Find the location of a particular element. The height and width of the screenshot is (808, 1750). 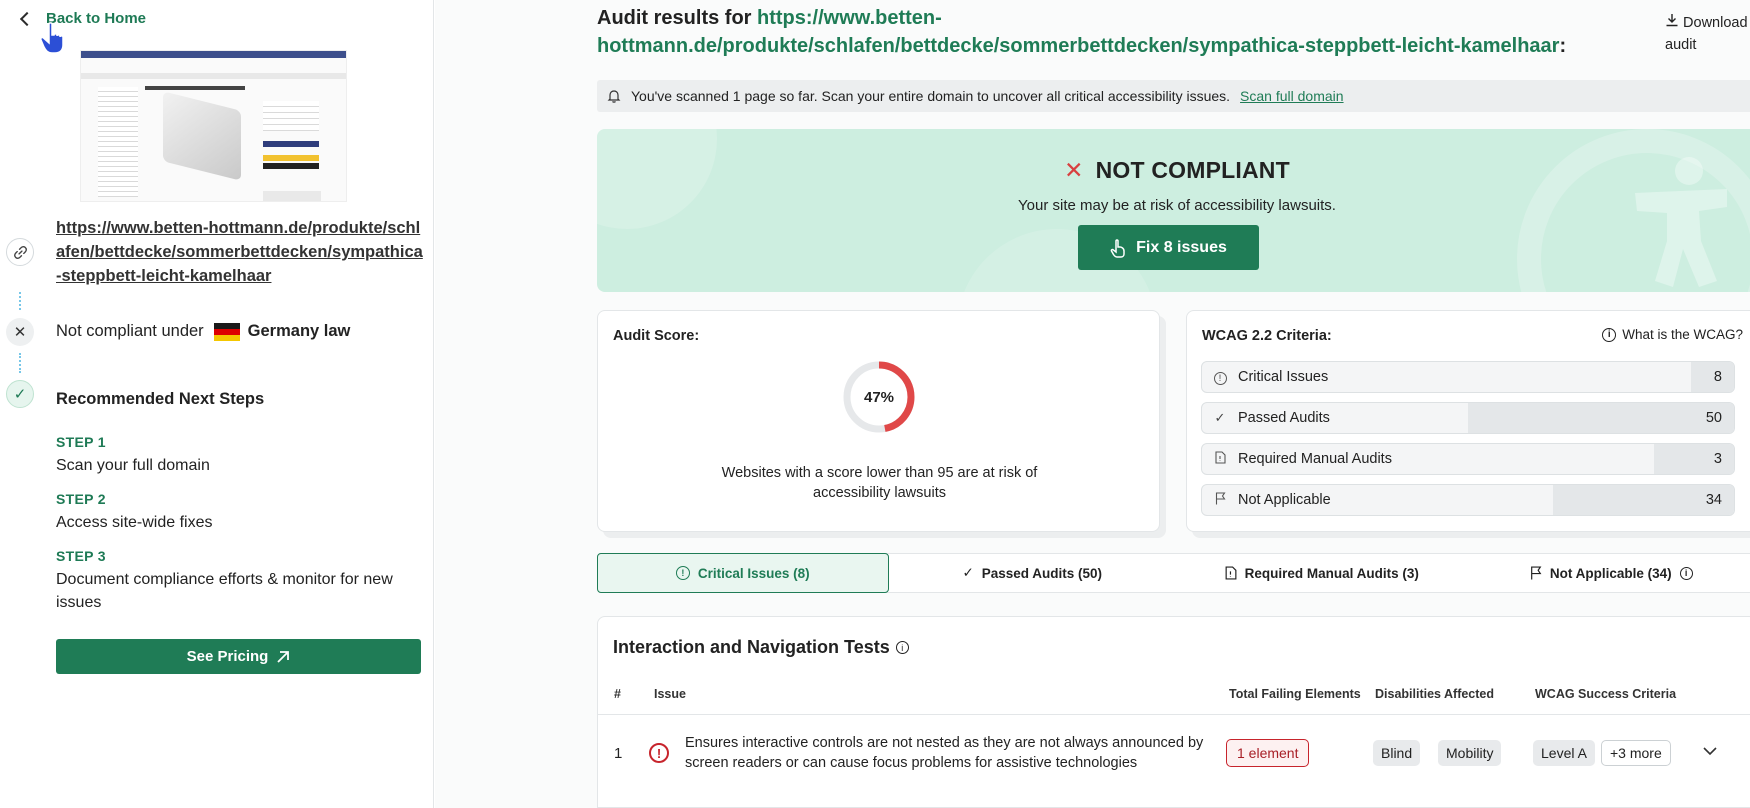

table-title: Interaction and Navigation Tests i is located at coordinates (761, 647).